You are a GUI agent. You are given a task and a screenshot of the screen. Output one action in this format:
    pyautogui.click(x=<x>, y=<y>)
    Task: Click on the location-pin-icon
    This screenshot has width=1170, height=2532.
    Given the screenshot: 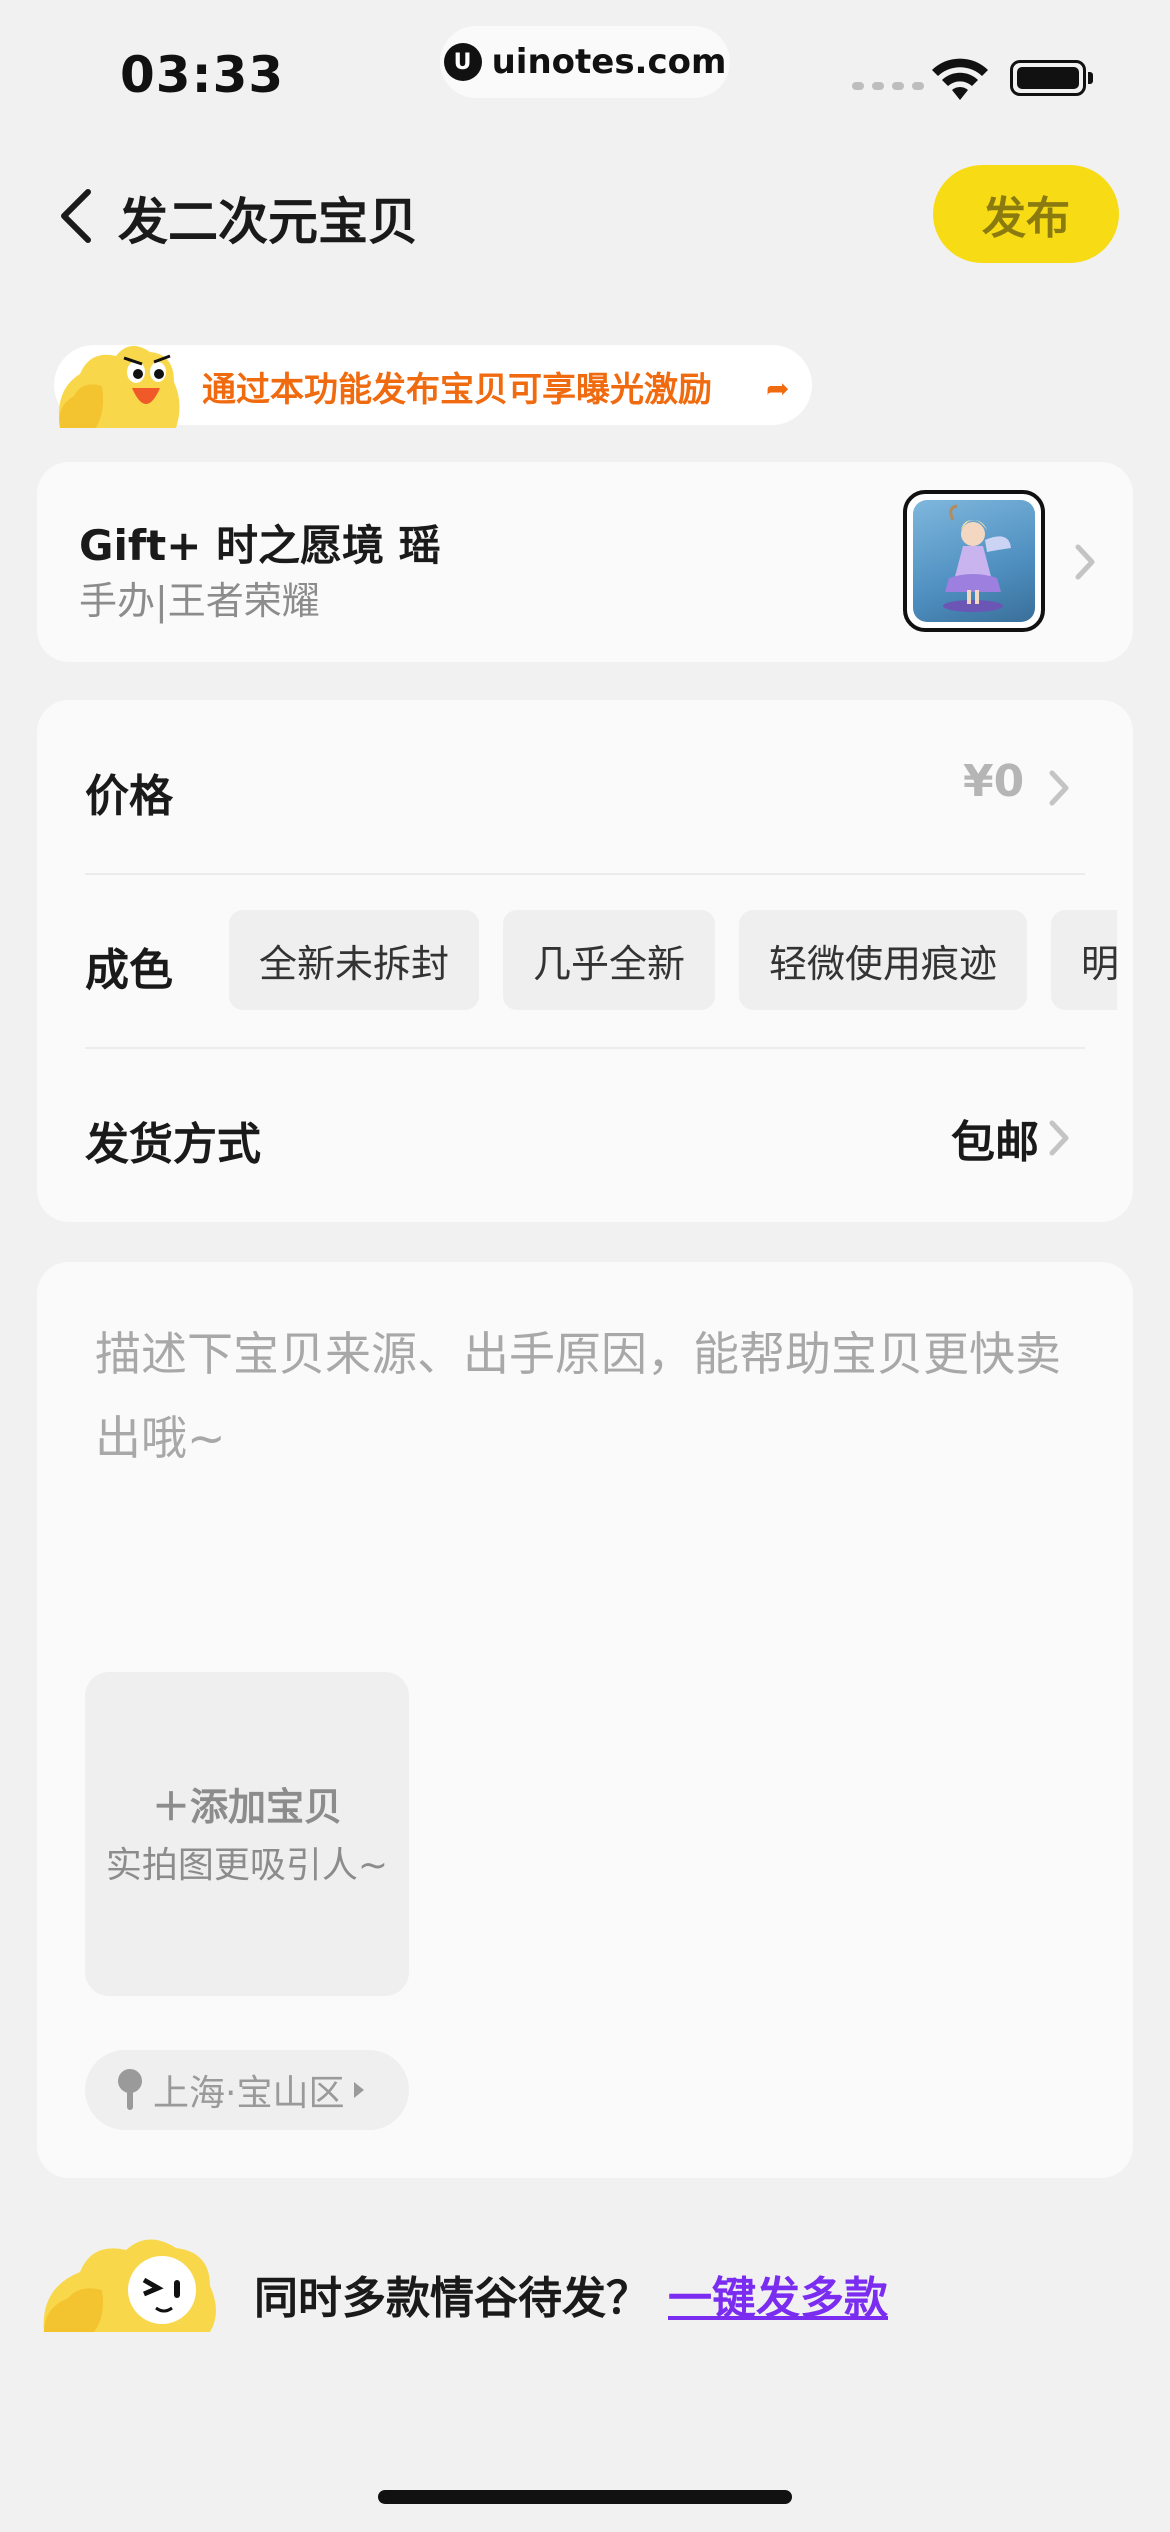 What is the action you would take?
    pyautogui.click(x=130, y=2089)
    